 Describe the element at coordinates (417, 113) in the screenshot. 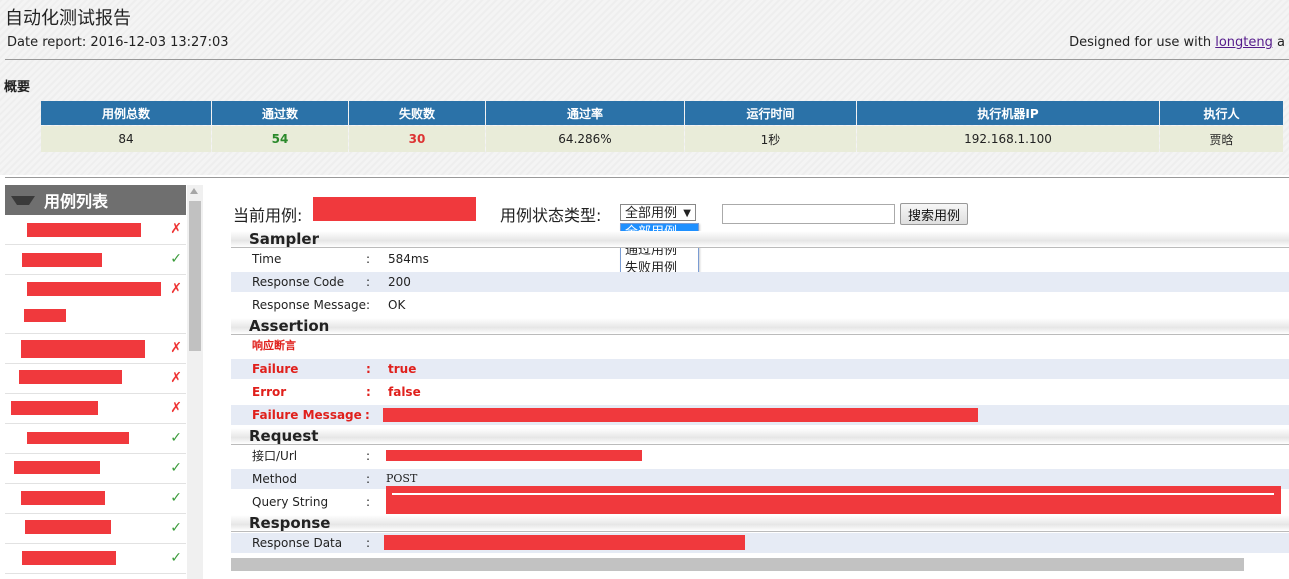

I see `col-failed: 失败数` at that location.